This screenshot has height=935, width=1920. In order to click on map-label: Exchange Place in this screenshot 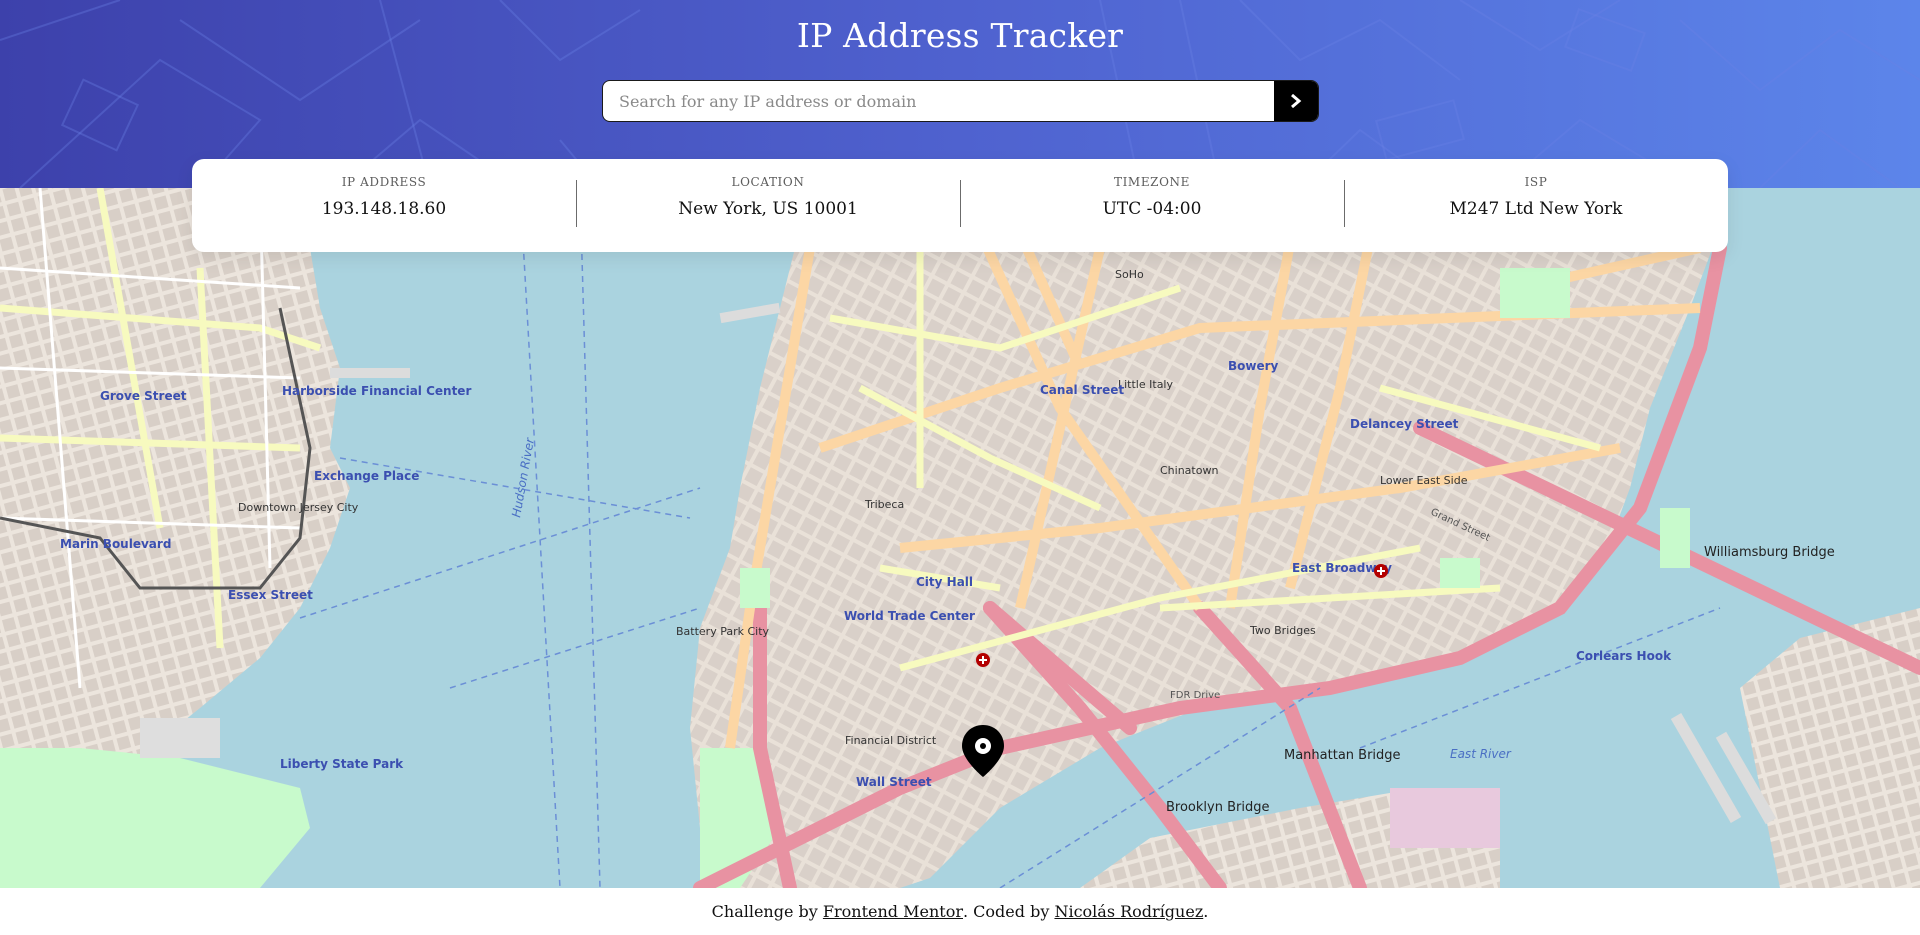, I will do `click(366, 476)`.